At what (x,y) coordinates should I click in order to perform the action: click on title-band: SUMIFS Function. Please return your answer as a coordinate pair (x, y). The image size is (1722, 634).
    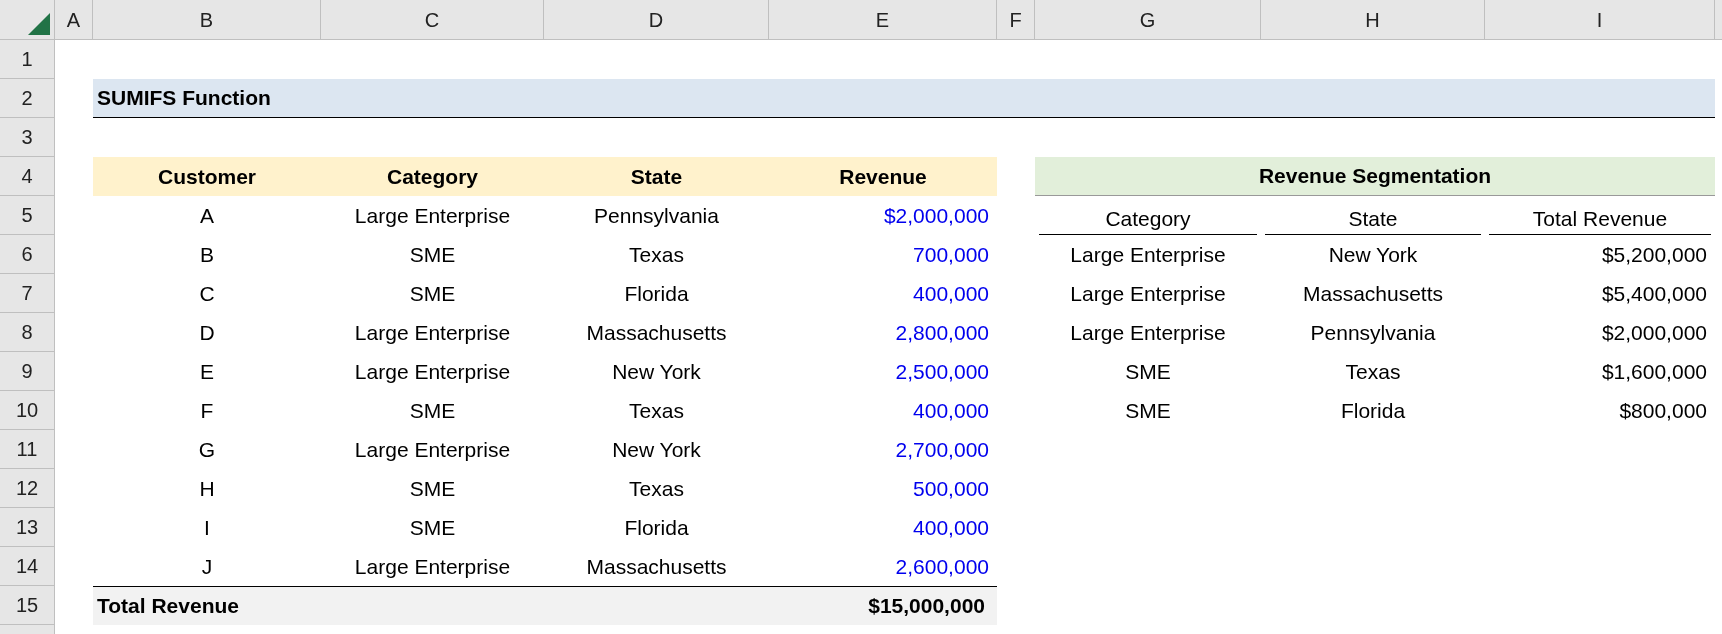
    Looking at the image, I should click on (904, 98).